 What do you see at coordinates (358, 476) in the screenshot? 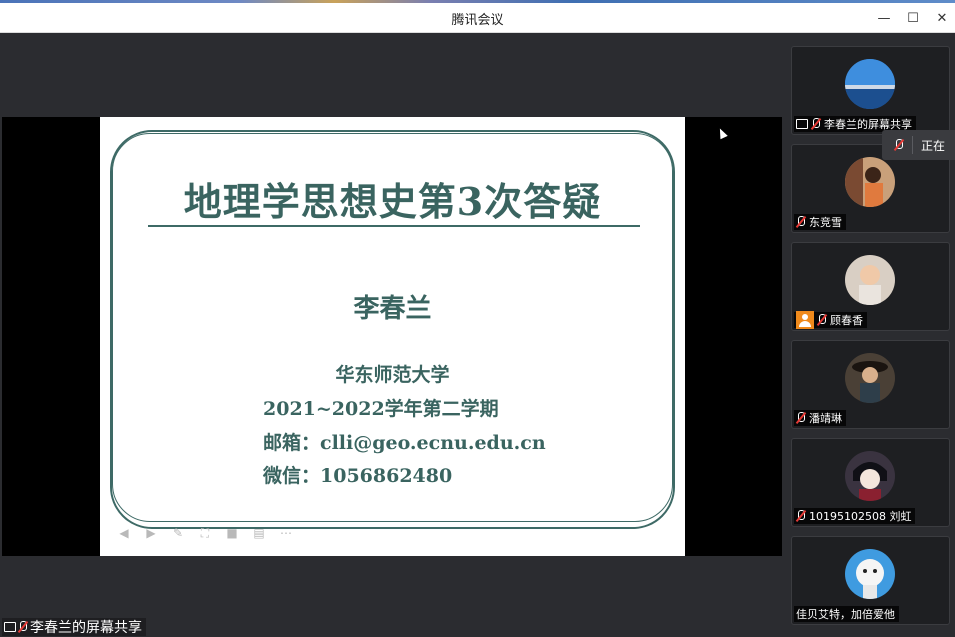
I see `slide-wechat: 微信：1056862480` at bounding box center [358, 476].